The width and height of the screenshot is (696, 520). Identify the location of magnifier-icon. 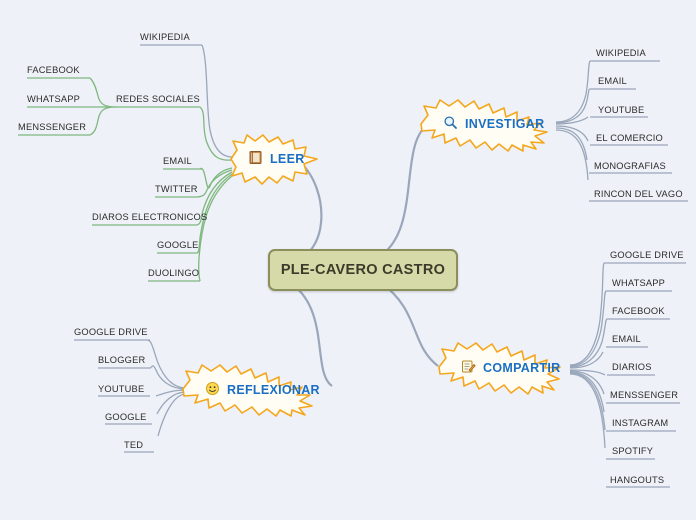
(450, 123).